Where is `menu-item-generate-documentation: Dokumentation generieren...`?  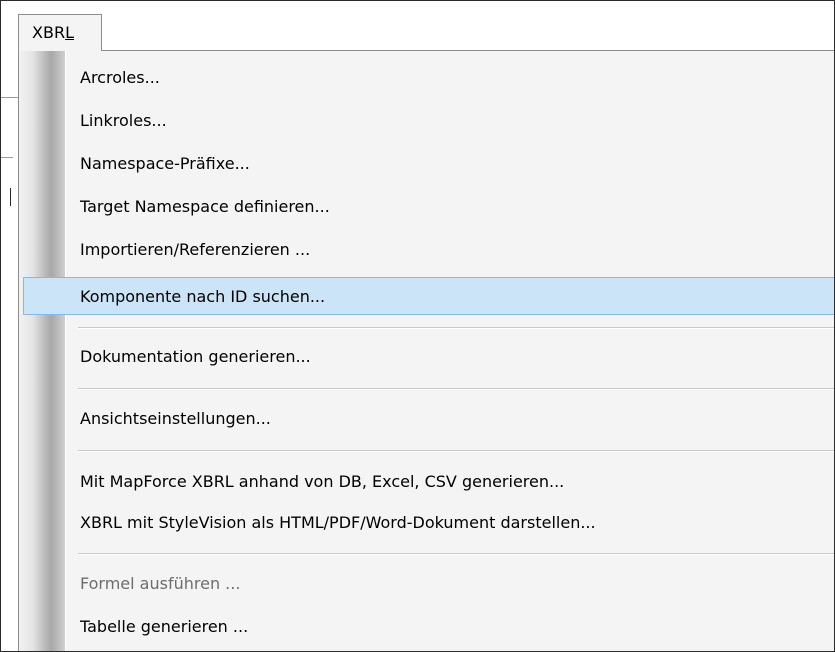
menu-item-generate-documentation: Dokumentation generieren... is located at coordinates (428, 356).